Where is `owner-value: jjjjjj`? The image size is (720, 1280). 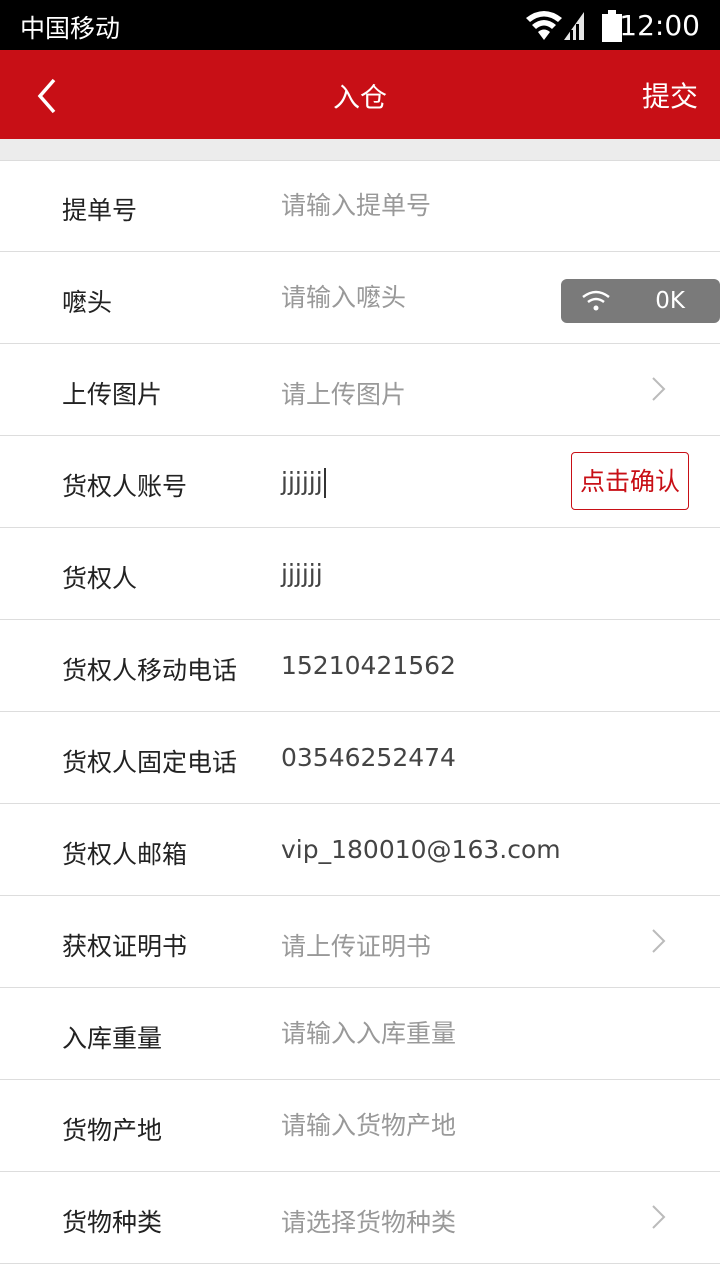 owner-value: jjjjjj is located at coordinates (421, 573).